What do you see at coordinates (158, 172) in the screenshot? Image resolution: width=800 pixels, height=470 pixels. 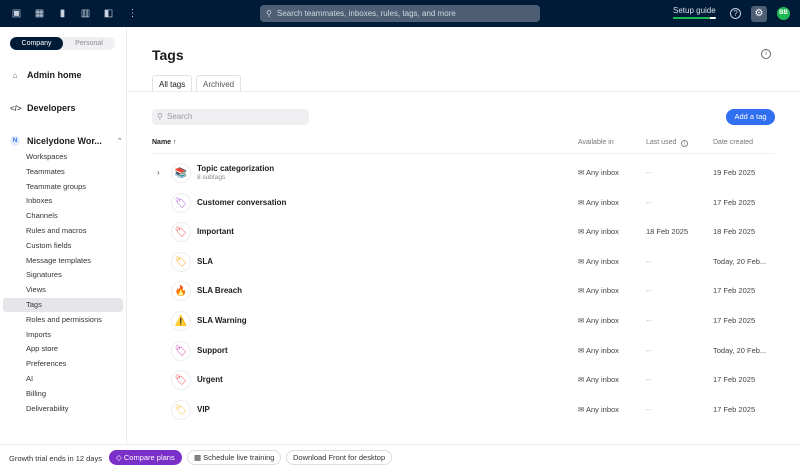 I see `chevron-right-icon: ›` at bounding box center [158, 172].